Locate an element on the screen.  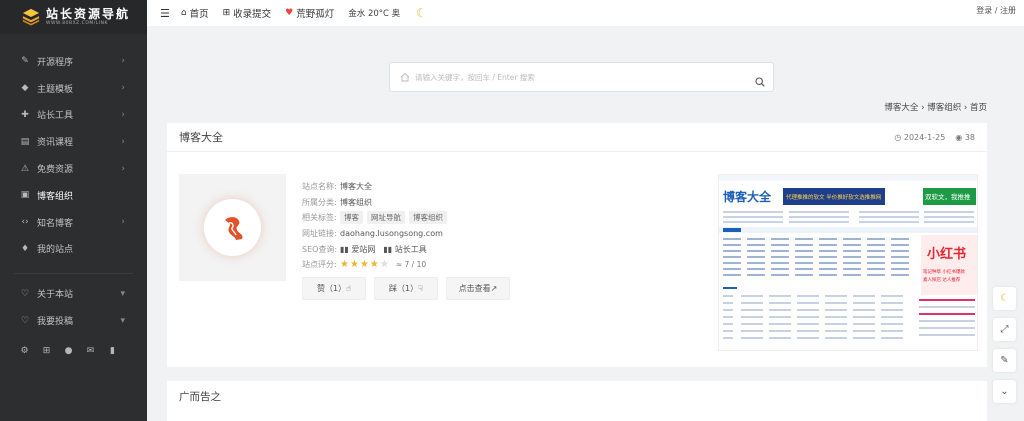
logo-icon is located at coordinates (31, 17).